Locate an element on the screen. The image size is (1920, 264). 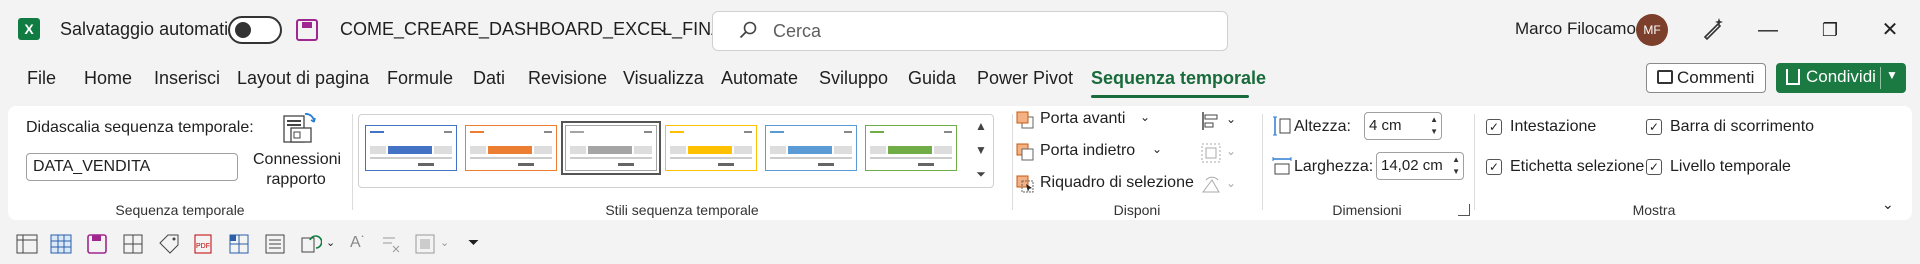
avatar: MF is located at coordinates (1652, 30).